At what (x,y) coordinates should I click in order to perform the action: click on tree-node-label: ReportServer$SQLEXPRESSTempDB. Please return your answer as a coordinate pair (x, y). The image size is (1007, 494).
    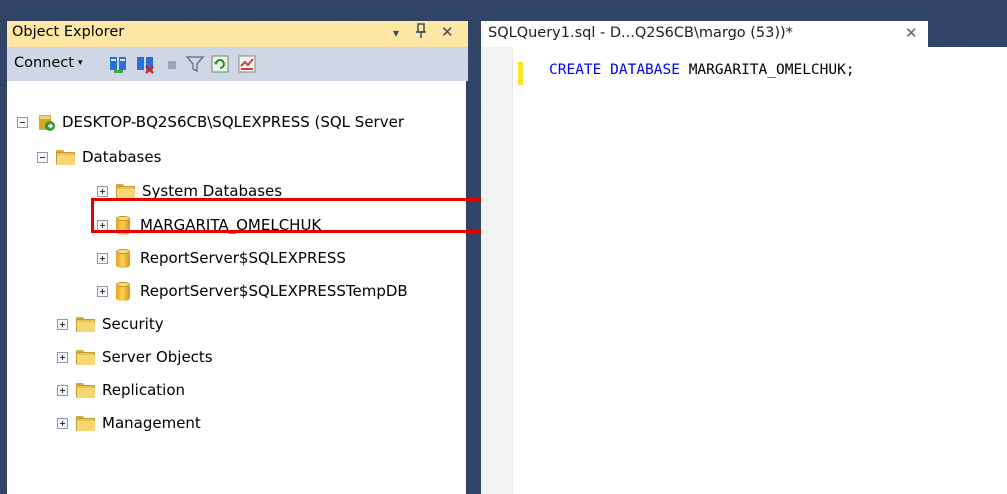
    Looking at the image, I should click on (274, 291).